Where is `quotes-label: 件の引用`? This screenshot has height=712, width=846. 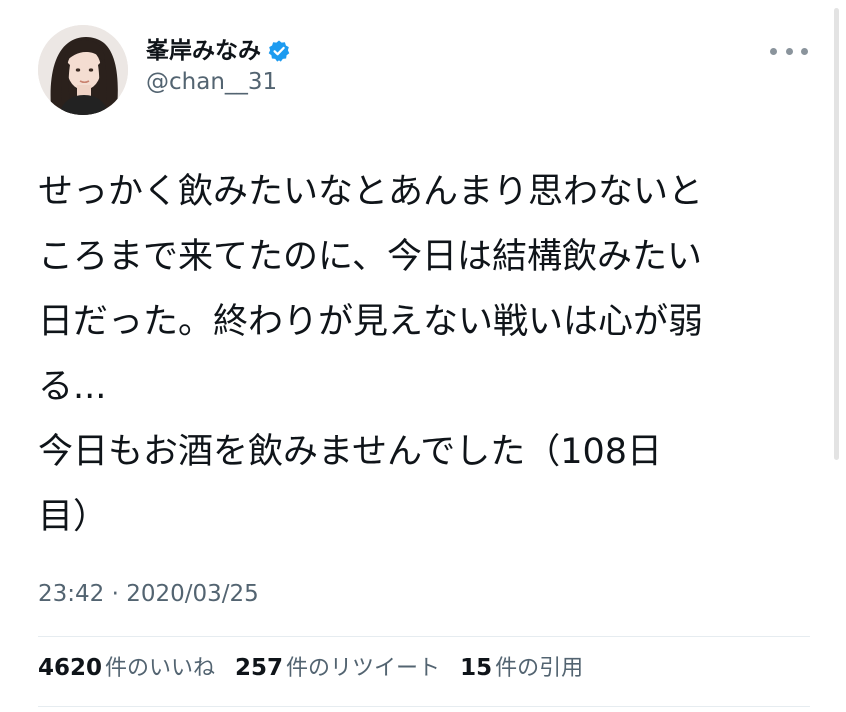 quotes-label: 件の引用 is located at coordinates (539, 668).